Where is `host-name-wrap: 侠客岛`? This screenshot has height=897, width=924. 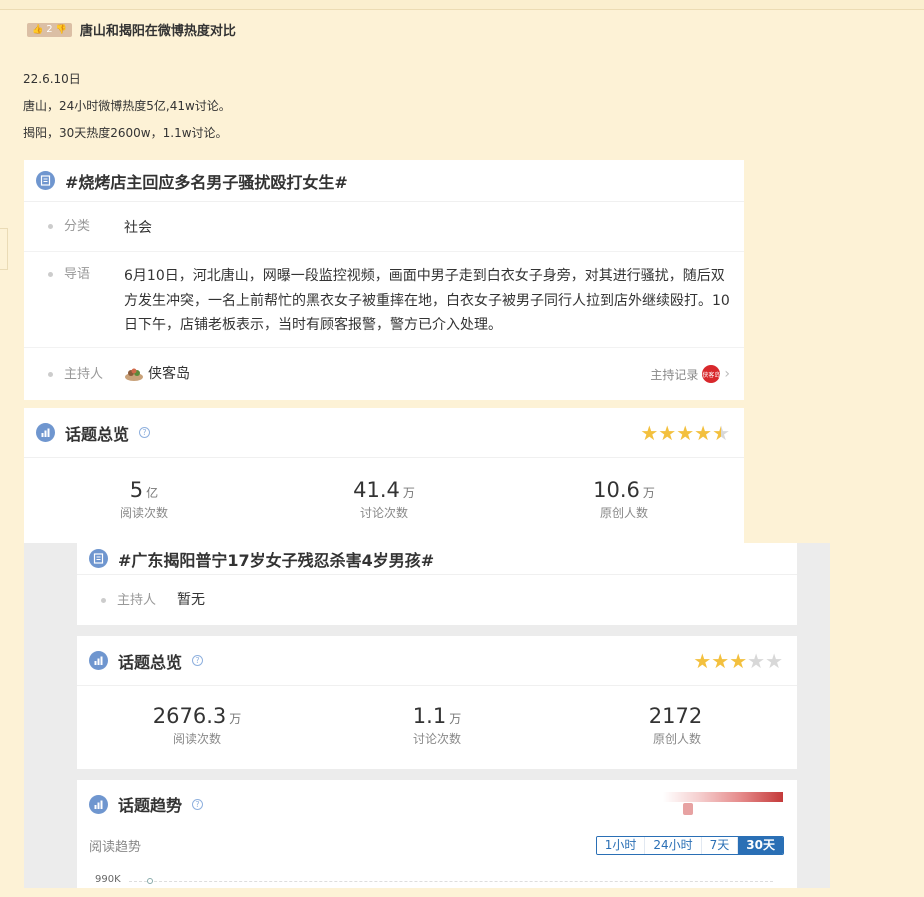 host-name-wrap: 侠客岛 is located at coordinates (157, 374).